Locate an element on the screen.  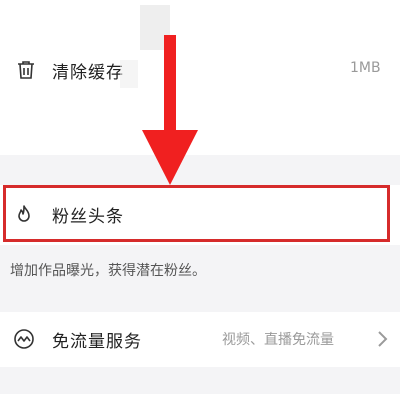
data-free-value: 视频、直播免流量 is located at coordinates (278, 340).